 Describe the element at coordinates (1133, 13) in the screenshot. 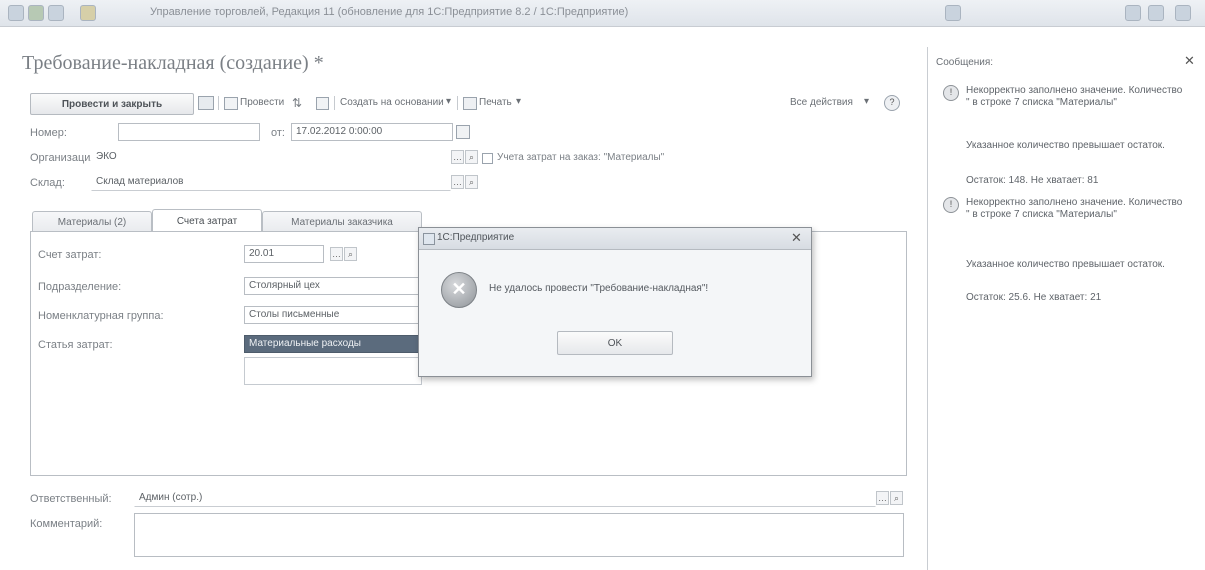

I see `minimize-icon` at that location.